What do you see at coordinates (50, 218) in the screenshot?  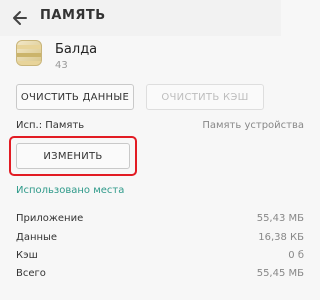 I see `usage-app-label: Приложение` at bounding box center [50, 218].